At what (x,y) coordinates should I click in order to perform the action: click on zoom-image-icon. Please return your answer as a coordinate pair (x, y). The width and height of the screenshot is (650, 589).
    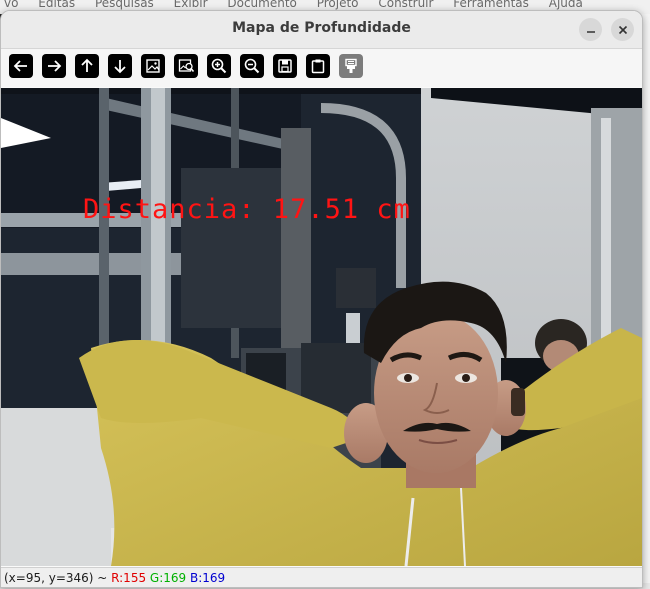
    Looking at the image, I should click on (153, 66).